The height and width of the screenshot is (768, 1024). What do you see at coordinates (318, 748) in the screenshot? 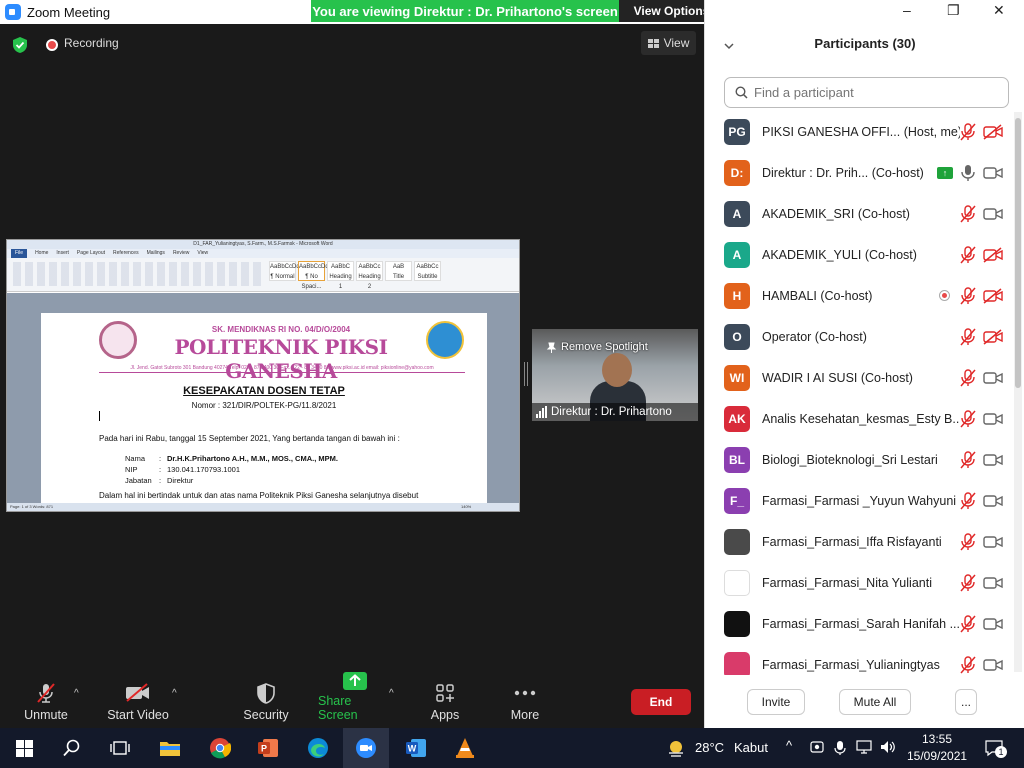
I see `edge-icon` at bounding box center [318, 748].